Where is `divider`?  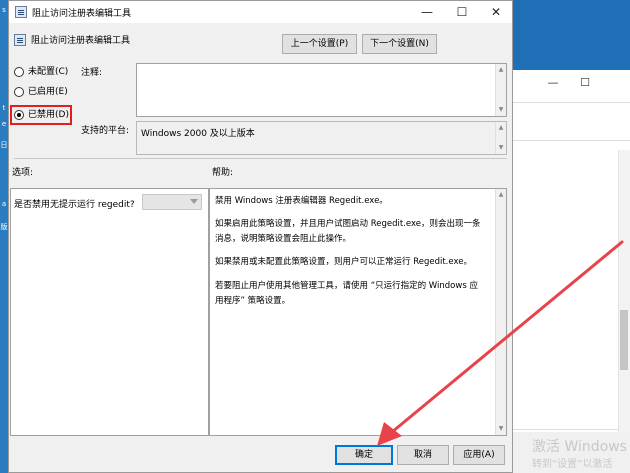
divider is located at coordinates (260, 158).